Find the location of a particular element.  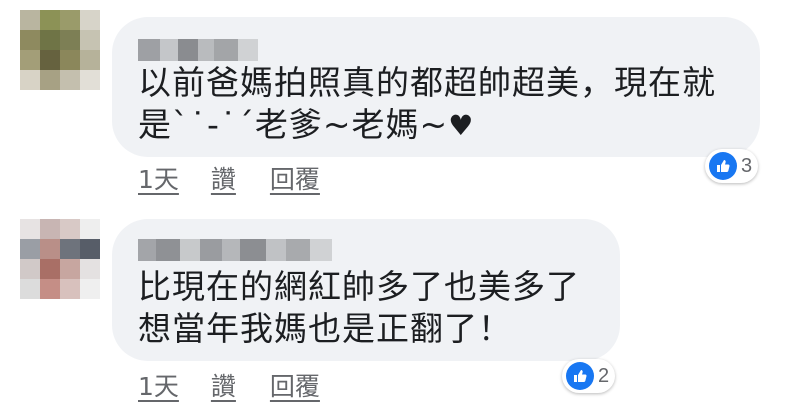

comment-text-line-1: 比現在的網紅帥多了也美多了 is located at coordinates (359, 286).